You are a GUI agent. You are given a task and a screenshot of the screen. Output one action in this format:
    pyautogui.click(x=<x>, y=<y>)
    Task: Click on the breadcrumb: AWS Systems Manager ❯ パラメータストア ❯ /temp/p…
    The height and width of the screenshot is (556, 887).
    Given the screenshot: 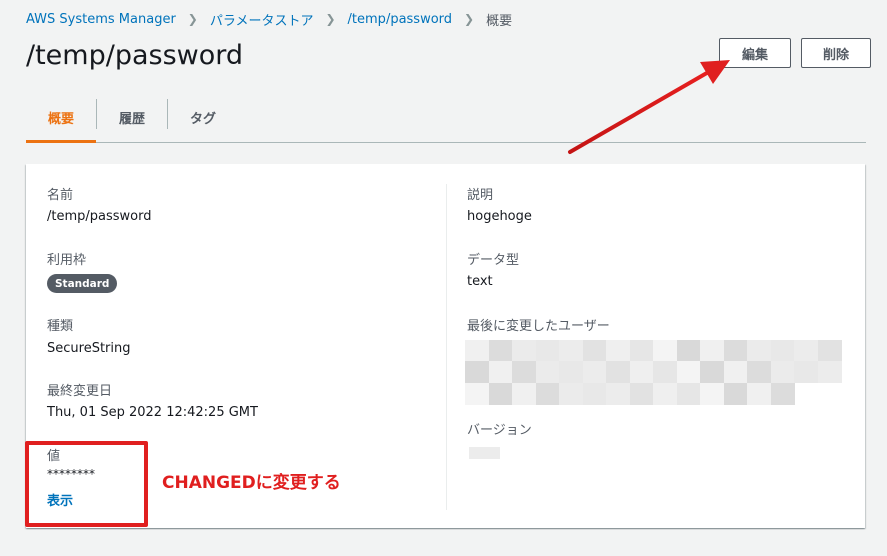 What is the action you would take?
    pyautogui.click(x=269, y=19)
    